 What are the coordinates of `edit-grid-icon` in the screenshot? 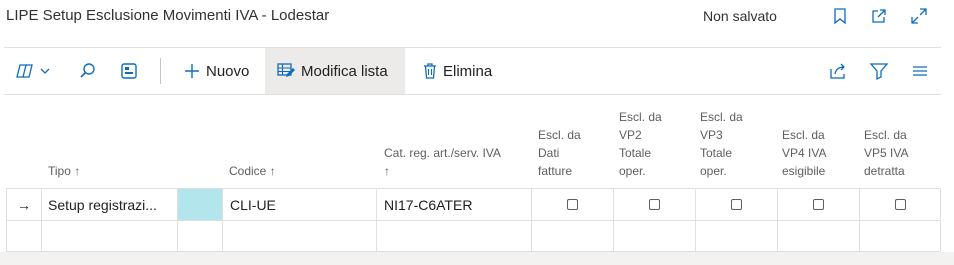 It's located at (286, 70).